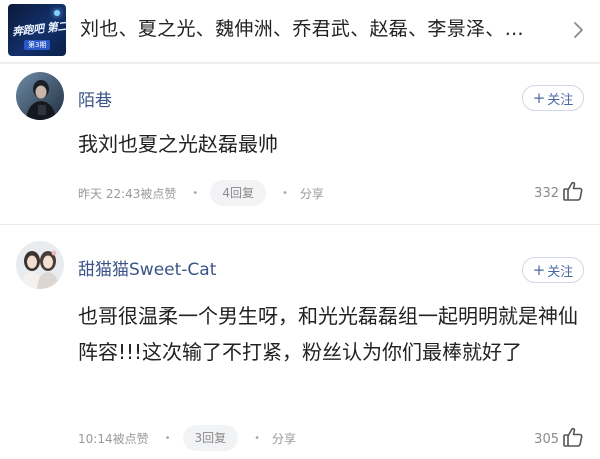 This screenshot has height=459, width=600. What do you see at coordinates (201, 193) in the screenshot?
I see `comment-meta: 昨天 22:43被点赞 • 4回复 • 分享` at bounding box center [201, 193].